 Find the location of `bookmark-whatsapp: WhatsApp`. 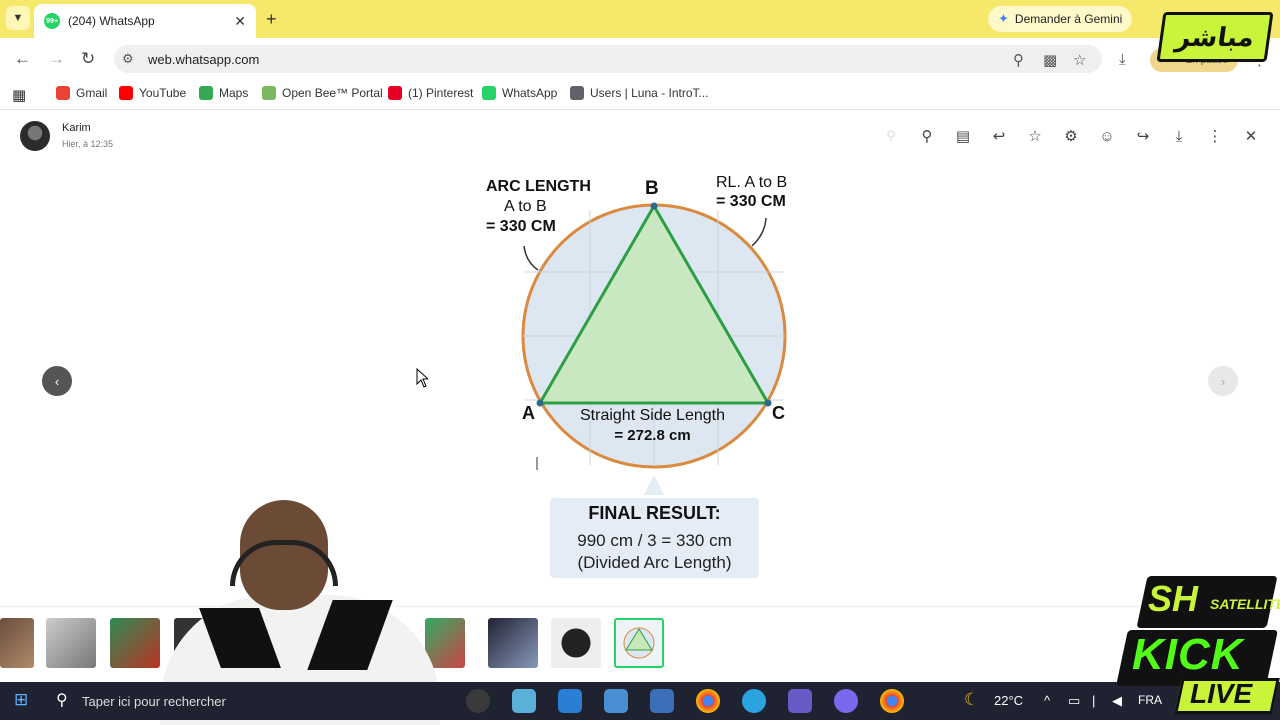

bookmark-whatsapp: WhatsApp is located at coordinates (519, 93).